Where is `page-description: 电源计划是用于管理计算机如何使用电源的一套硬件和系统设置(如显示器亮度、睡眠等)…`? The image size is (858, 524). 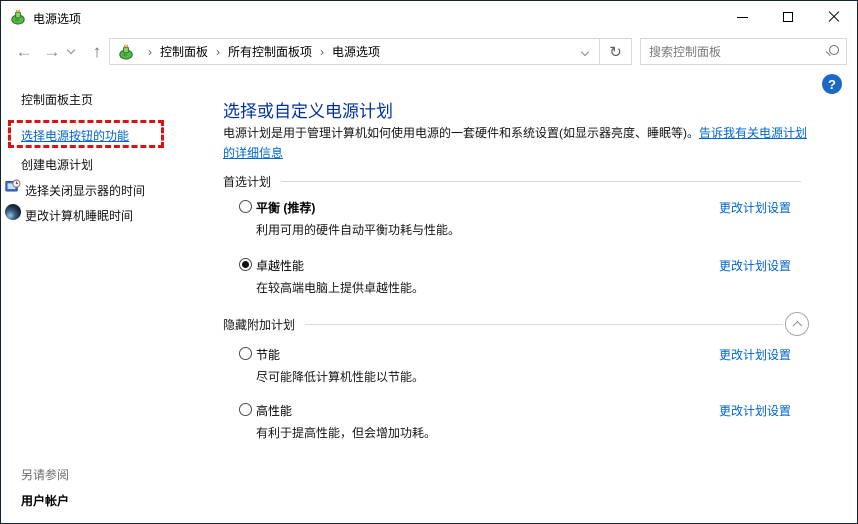 page-description: 电源计划是用于管理计算机如何使用电源的一套硬件和系统设置(如显示器亮度、睡眠等)… is located at coordinates (517, 143).